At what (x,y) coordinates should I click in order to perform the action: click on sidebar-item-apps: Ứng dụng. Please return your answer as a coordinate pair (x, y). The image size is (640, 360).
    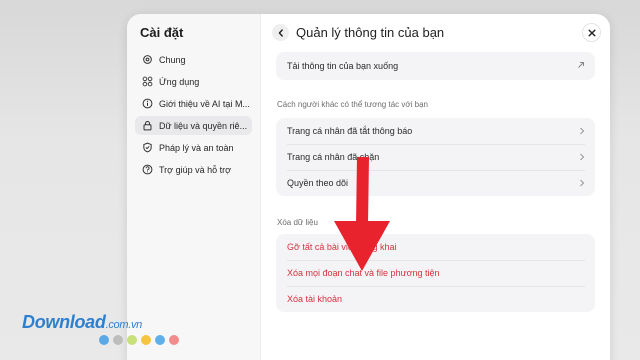
    Looking at the image, I should click on (193, 81).